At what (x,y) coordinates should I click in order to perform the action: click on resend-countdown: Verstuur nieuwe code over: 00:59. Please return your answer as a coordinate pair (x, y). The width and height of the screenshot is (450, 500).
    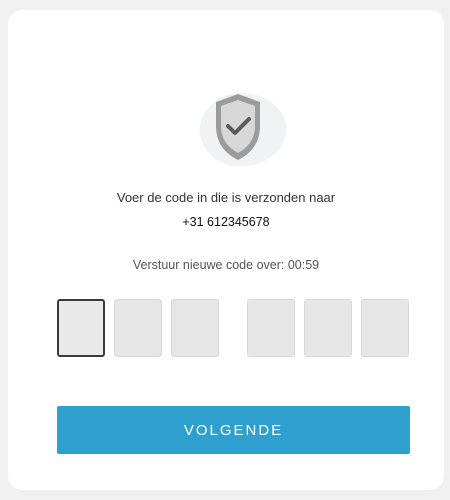
    Looking at the image, I should click on (226, 265).